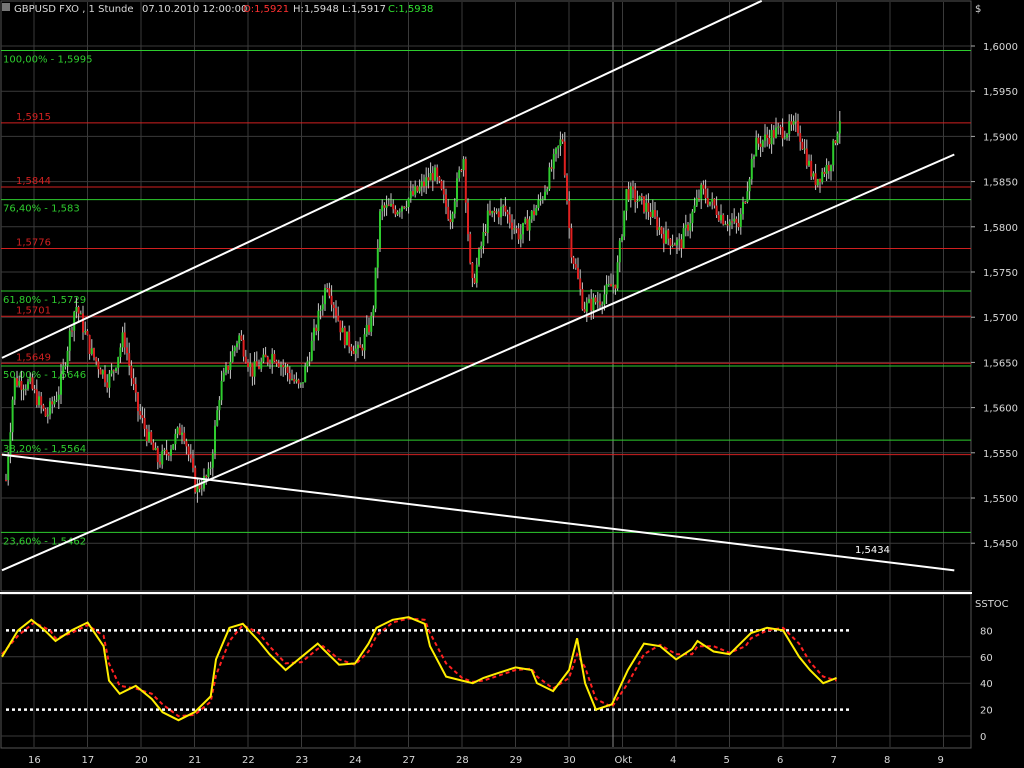 This screenshot has width=1024, height=768. Describe the element at coordinates (673, 760) in the screenshot. I see `date-tick-label: 4` at that location.